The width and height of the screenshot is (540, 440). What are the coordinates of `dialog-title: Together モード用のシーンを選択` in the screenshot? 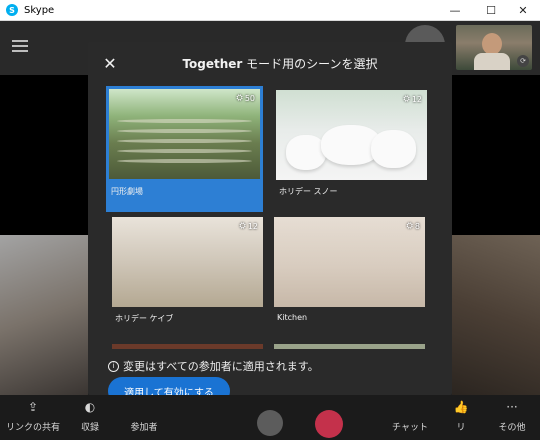 It's located at (280, 63).